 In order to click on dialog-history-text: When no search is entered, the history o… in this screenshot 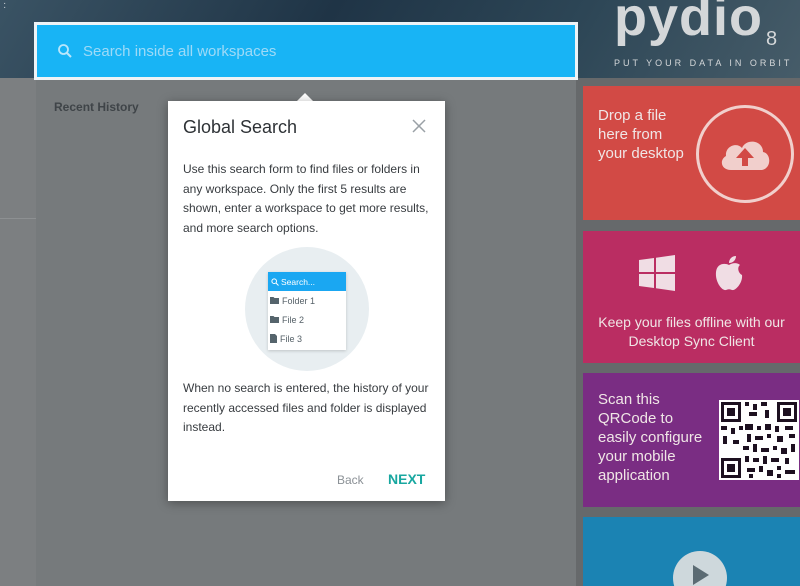, I will do `click(306, 407)`.